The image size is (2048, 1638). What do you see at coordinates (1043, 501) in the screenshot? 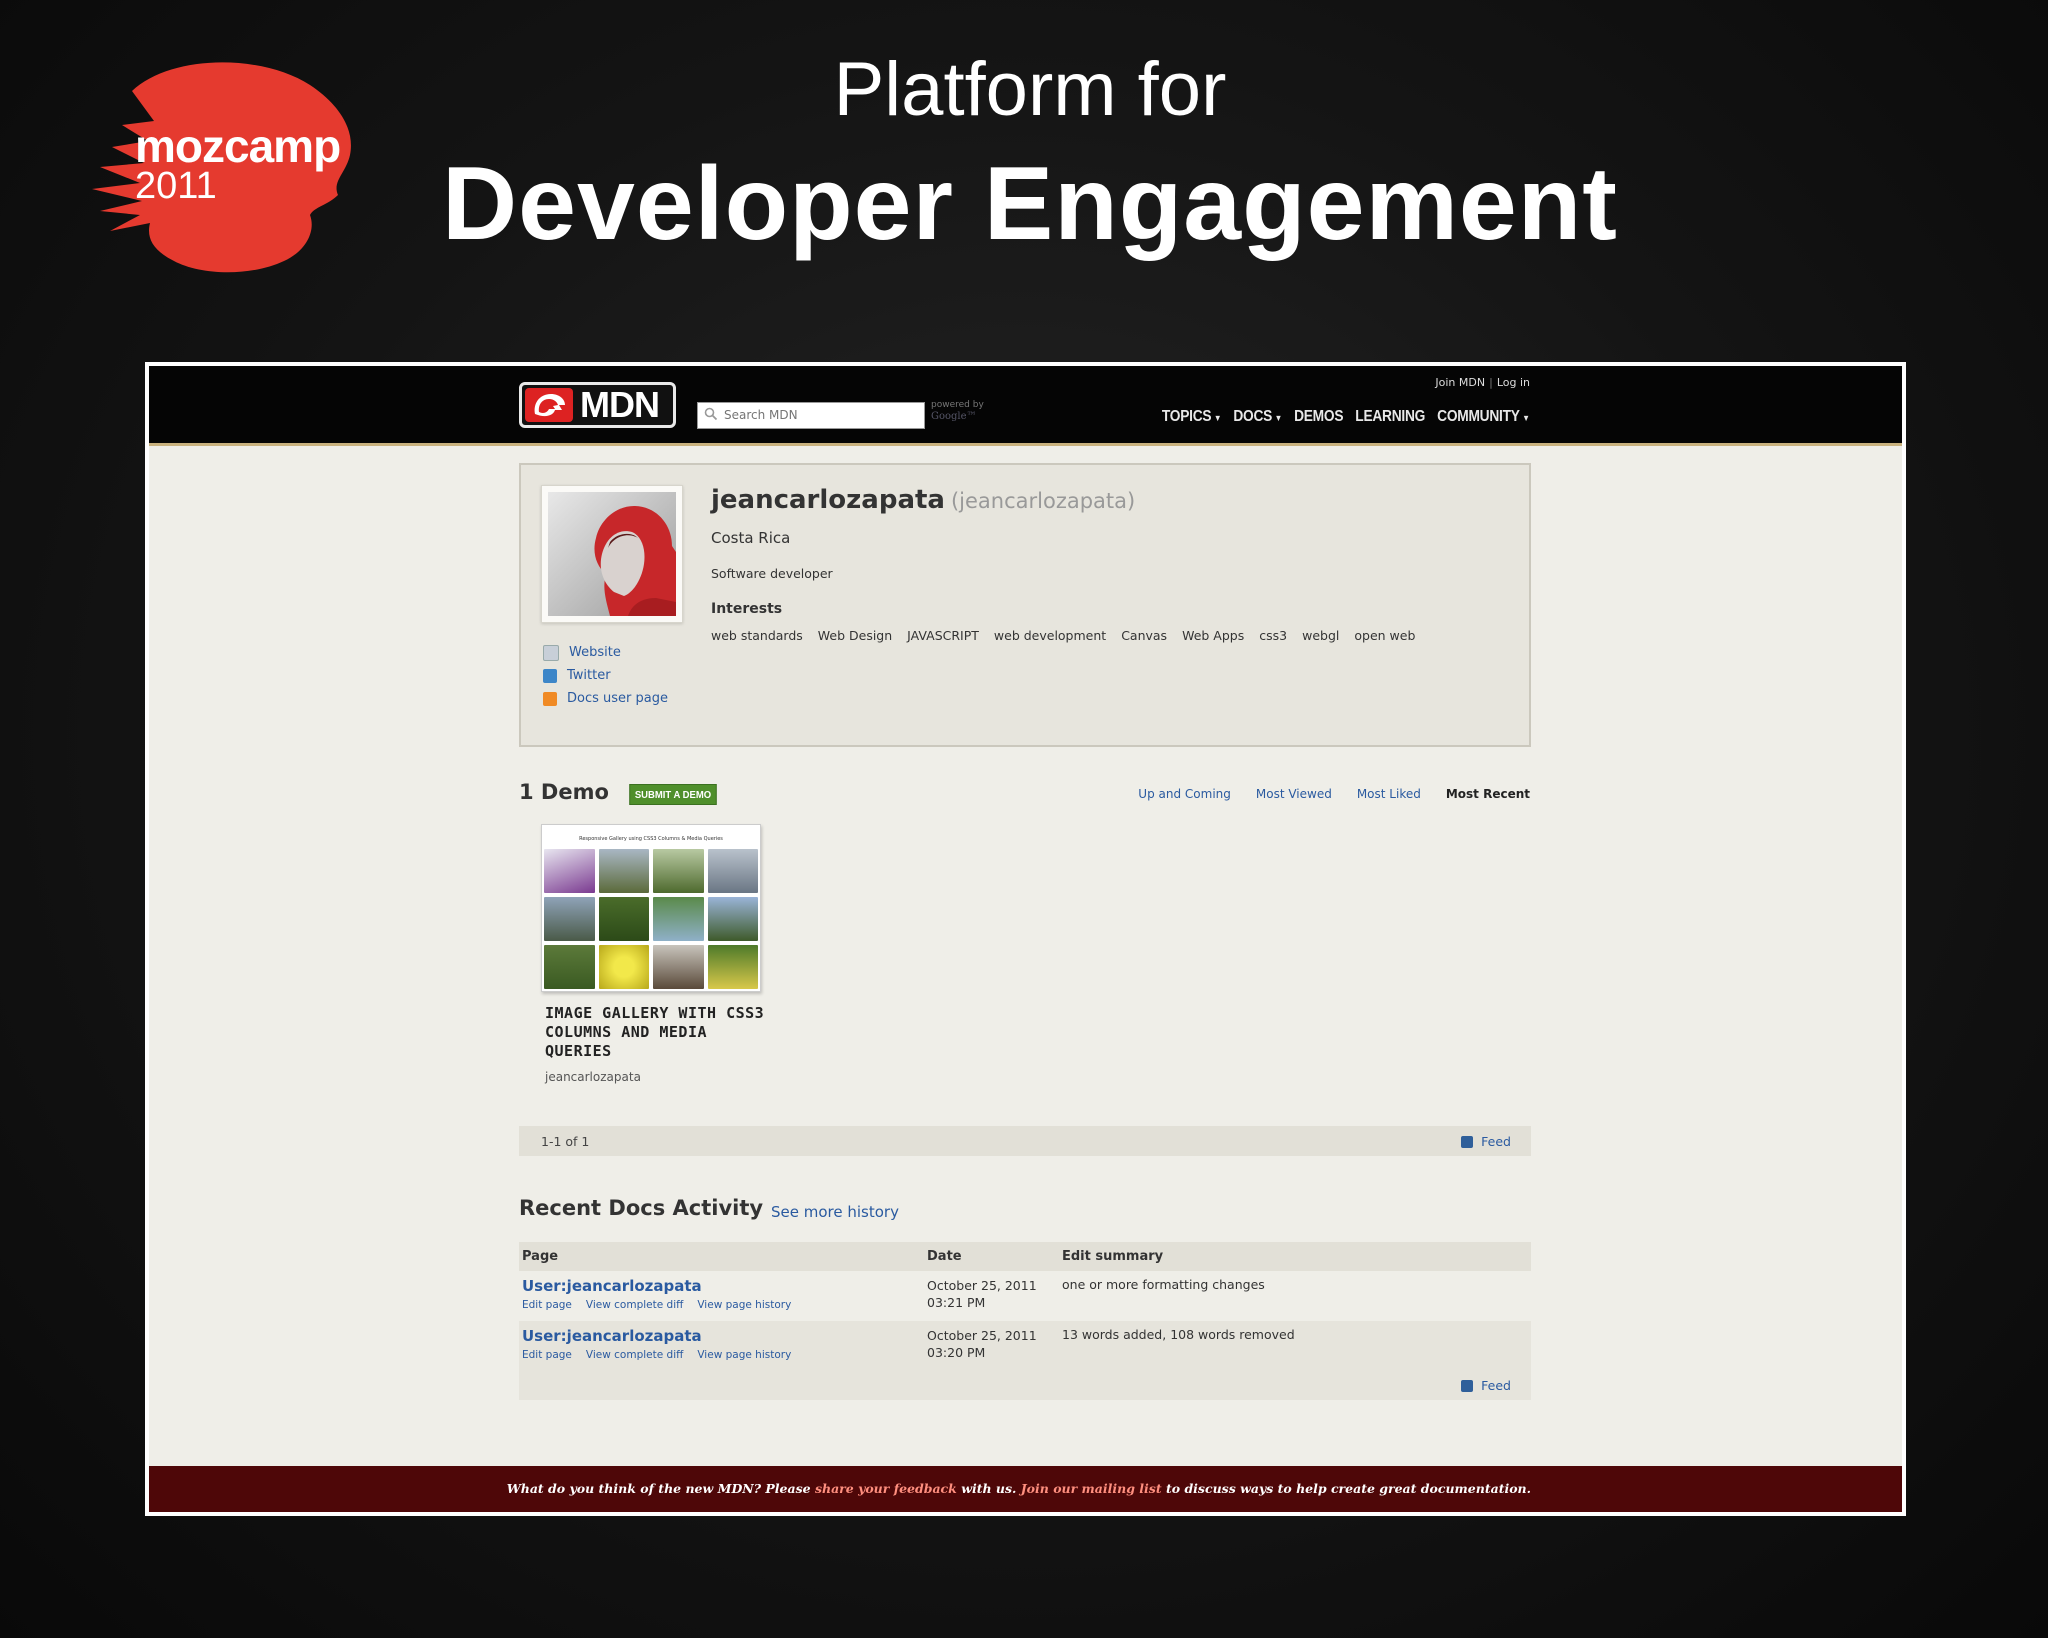
I see `profile-handle: (jeancarlozapata)` at bounding box center [1043, 501].